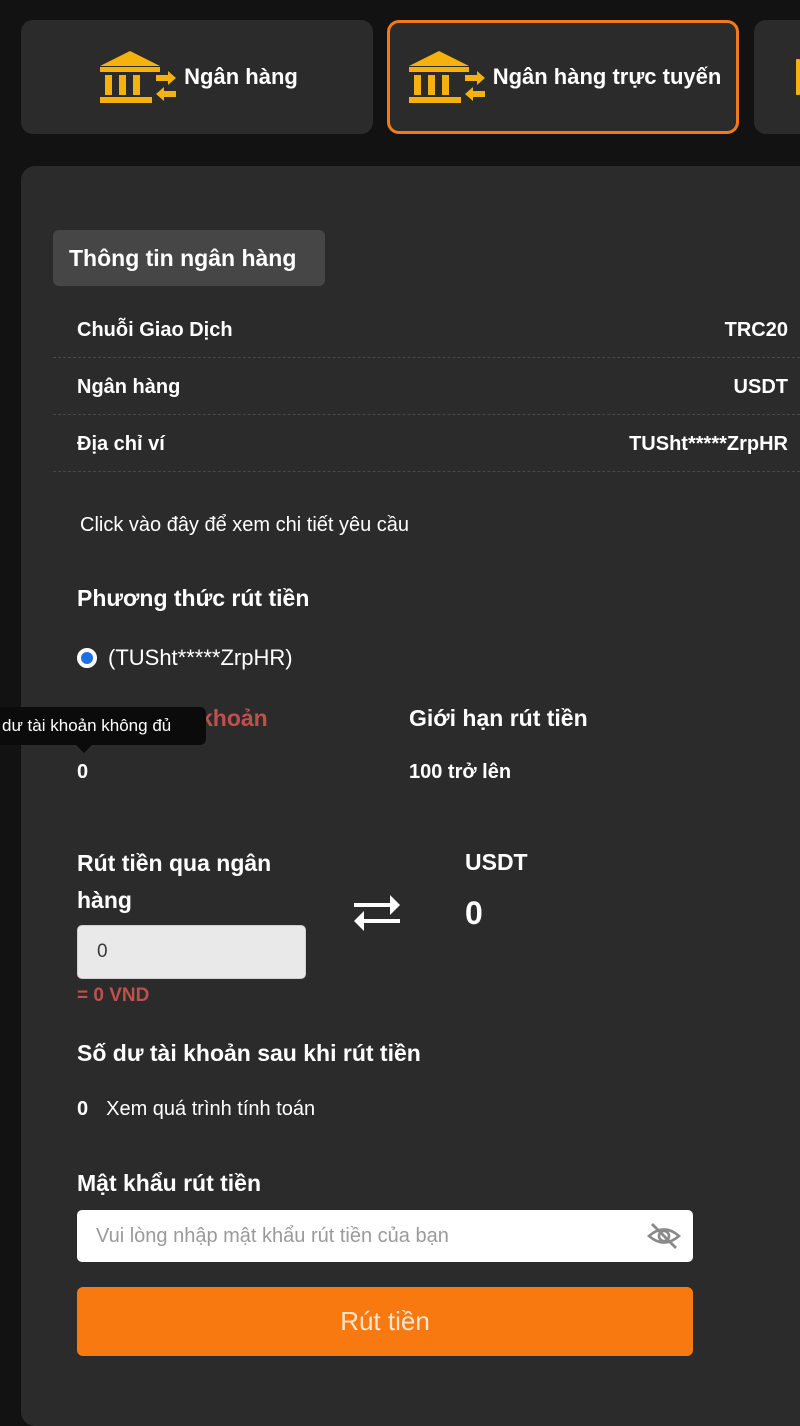  I want to click on info-label: Địa chỉ ví, so click(121, 444).